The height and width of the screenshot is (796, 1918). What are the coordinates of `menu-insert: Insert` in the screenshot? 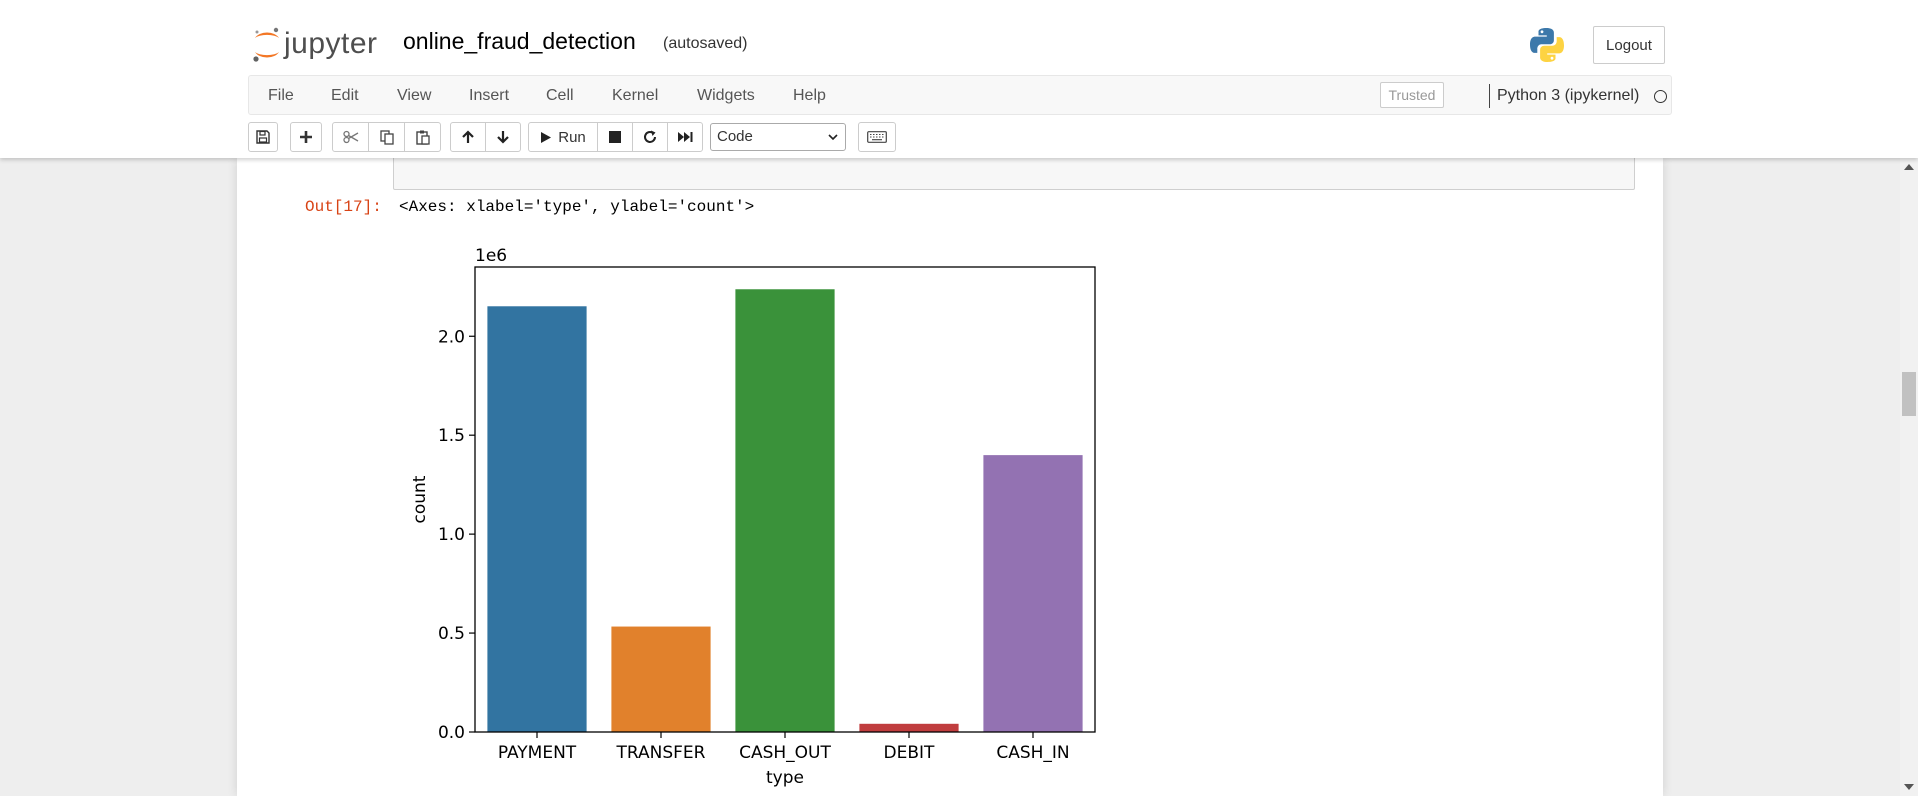 It's located at (489, 96).